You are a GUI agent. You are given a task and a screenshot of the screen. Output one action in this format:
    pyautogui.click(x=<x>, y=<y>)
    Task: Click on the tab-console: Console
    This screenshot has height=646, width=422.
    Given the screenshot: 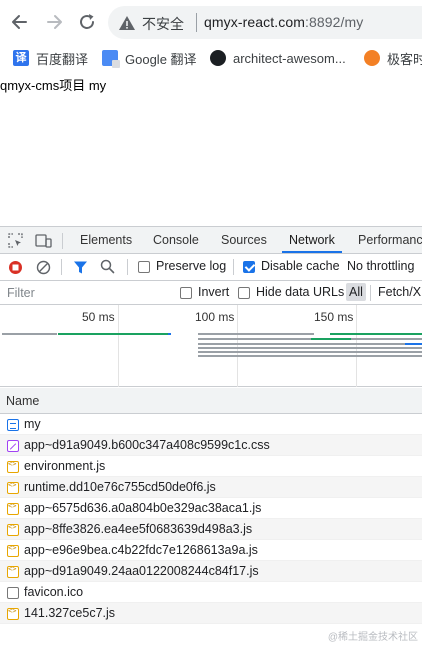 What is the action you would take?
    pyautogui.click(x=176, y=240)
    